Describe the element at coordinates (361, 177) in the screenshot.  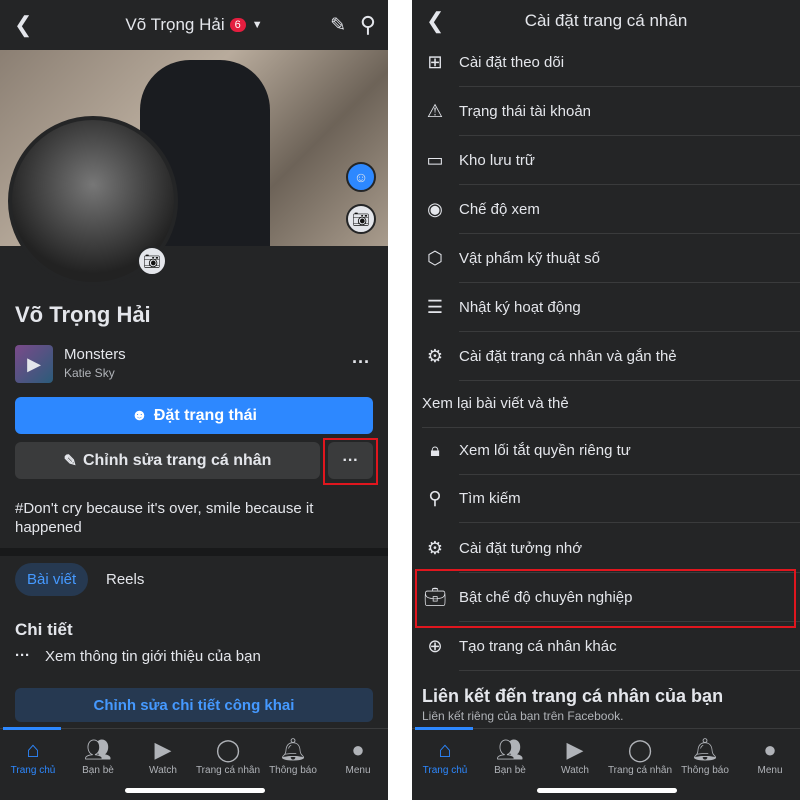
I see `avatar-icon-button: ☺` at that location.